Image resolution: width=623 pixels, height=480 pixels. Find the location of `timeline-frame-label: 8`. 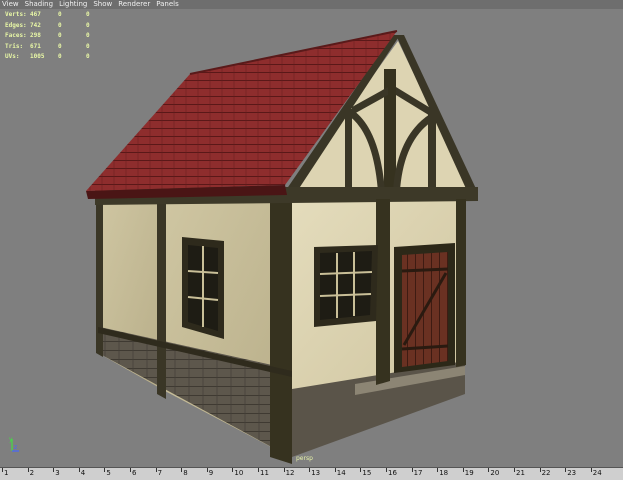

timeline-frame-label: 8 is located at coordinates (185, 473).